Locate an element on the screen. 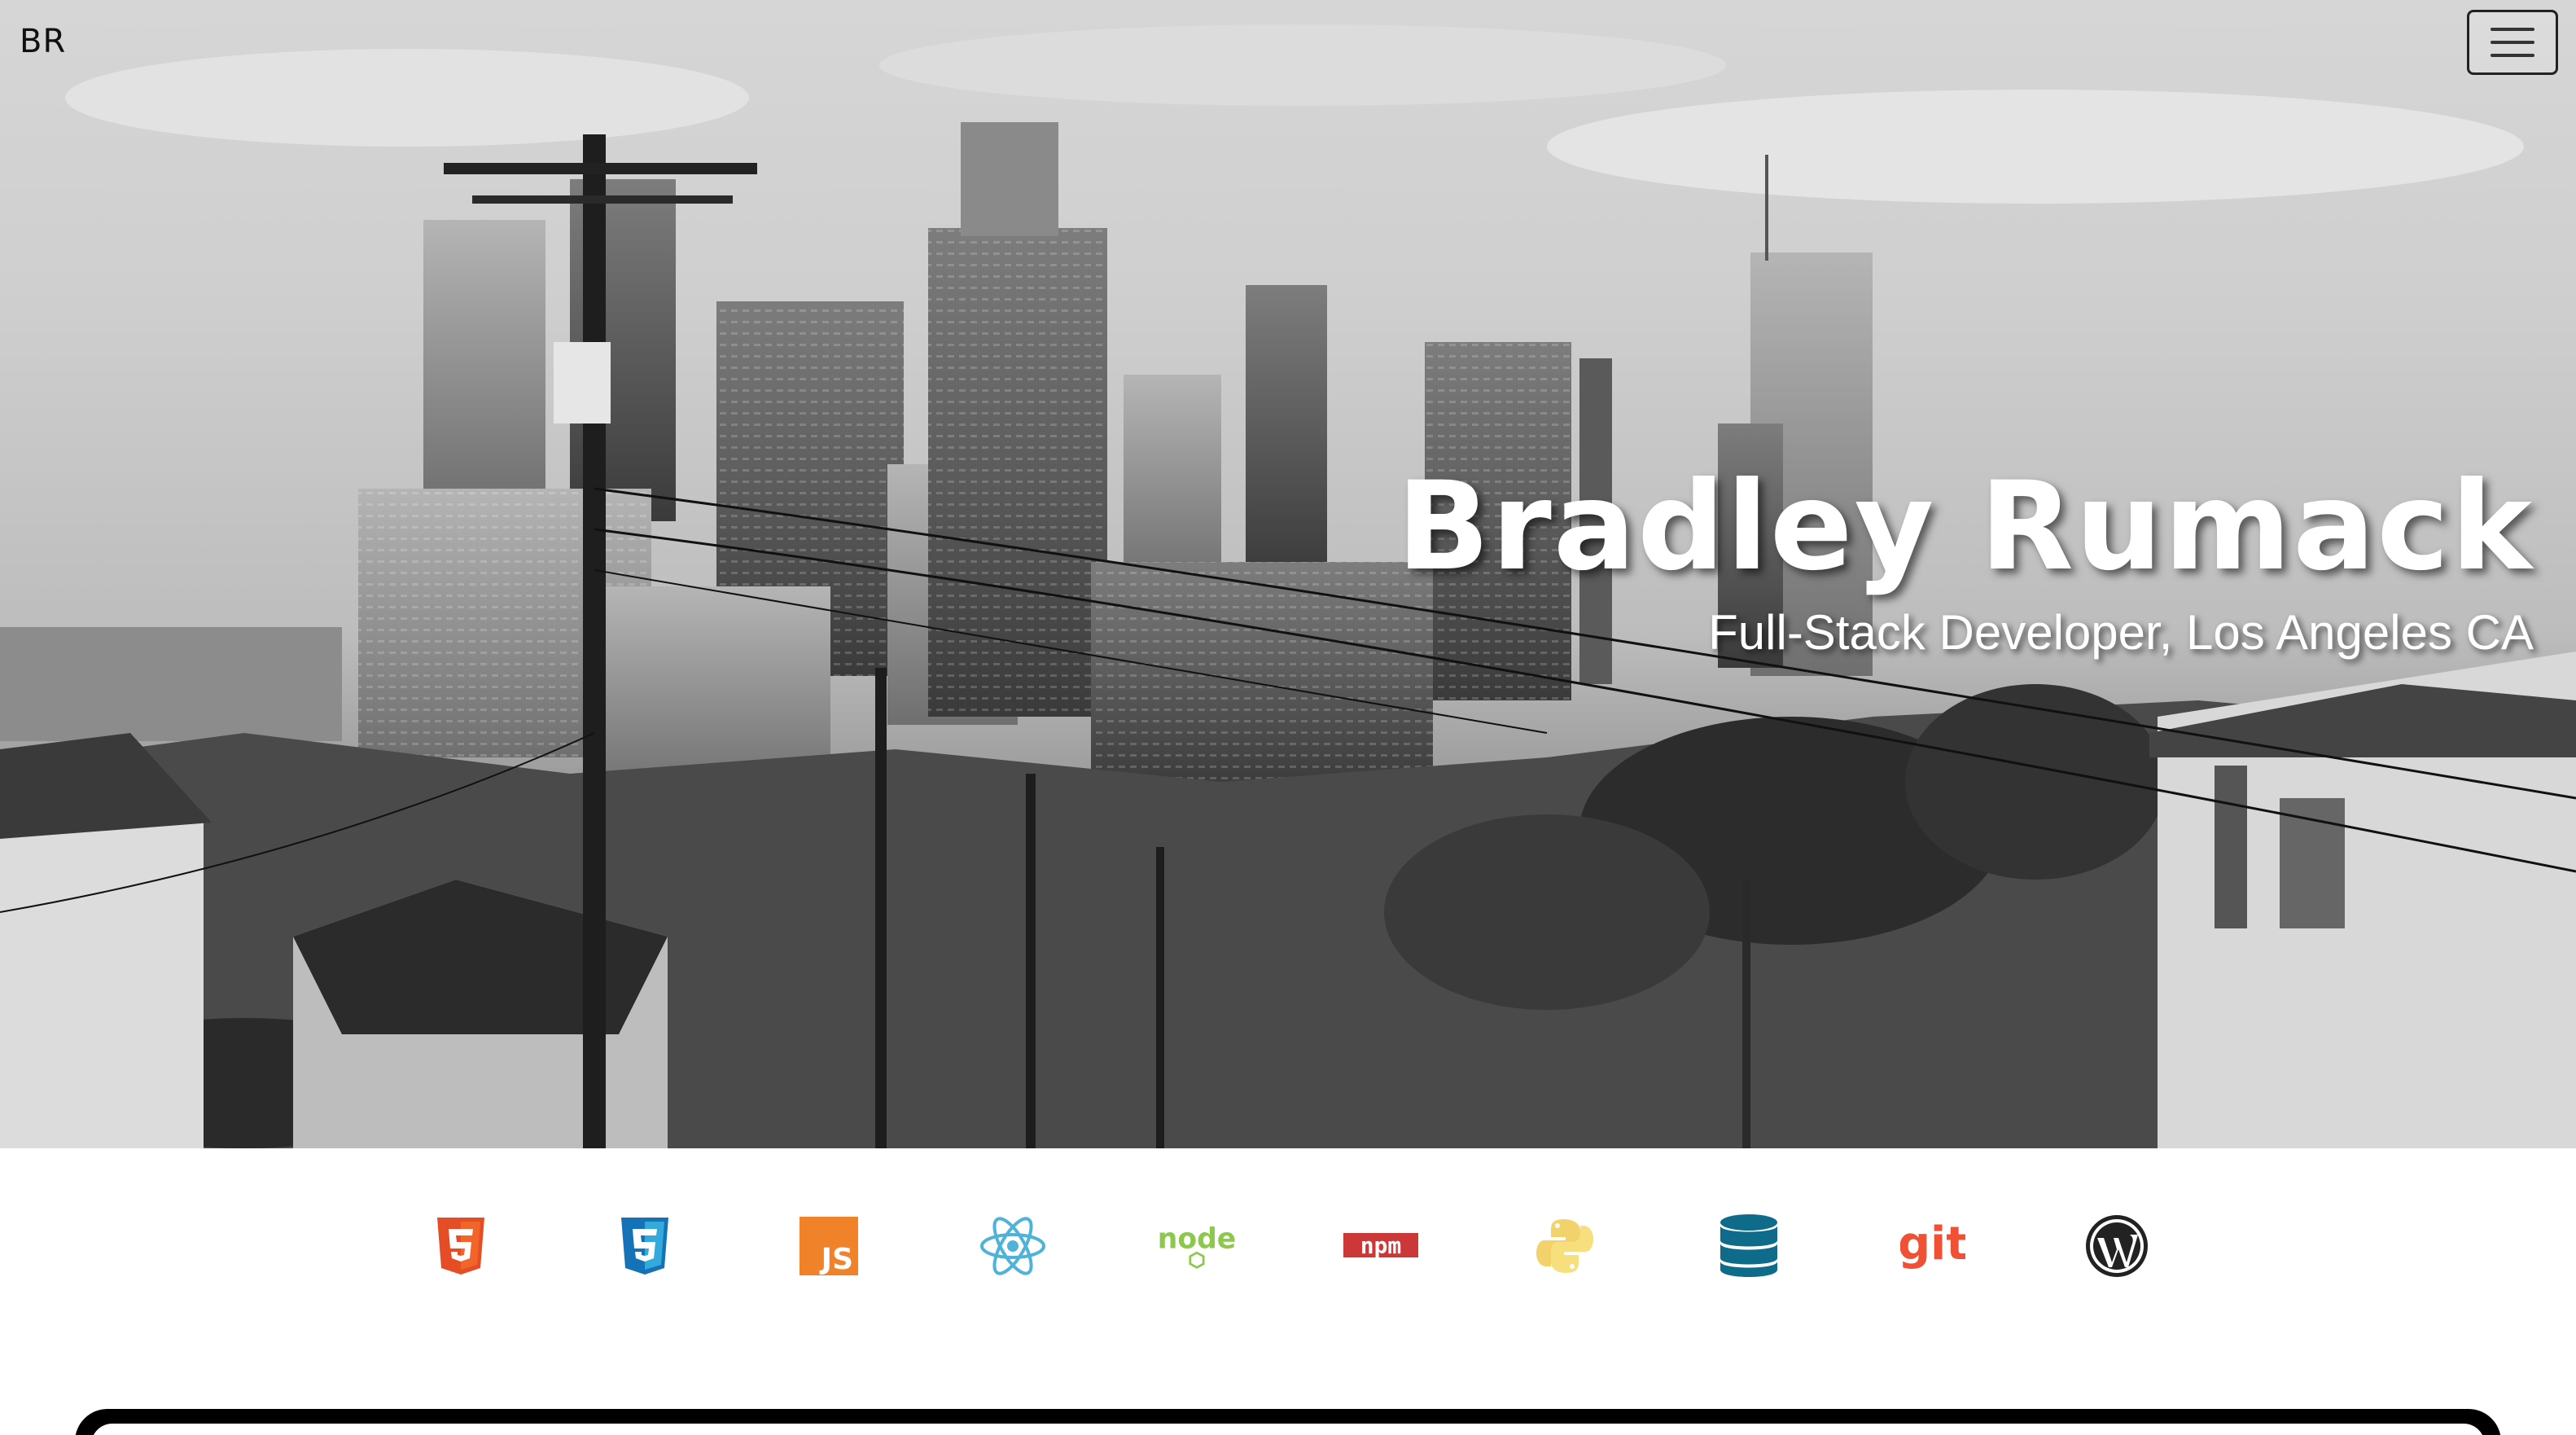  javascript-icon: JS is located at coordinates (829, 1246).